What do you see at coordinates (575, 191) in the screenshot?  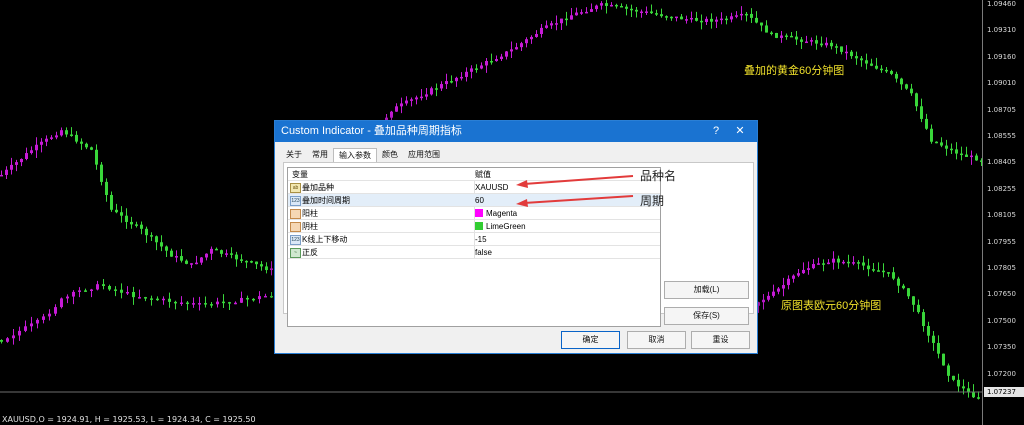 I see `annotation-arrows` at bounding box center [575, 191].